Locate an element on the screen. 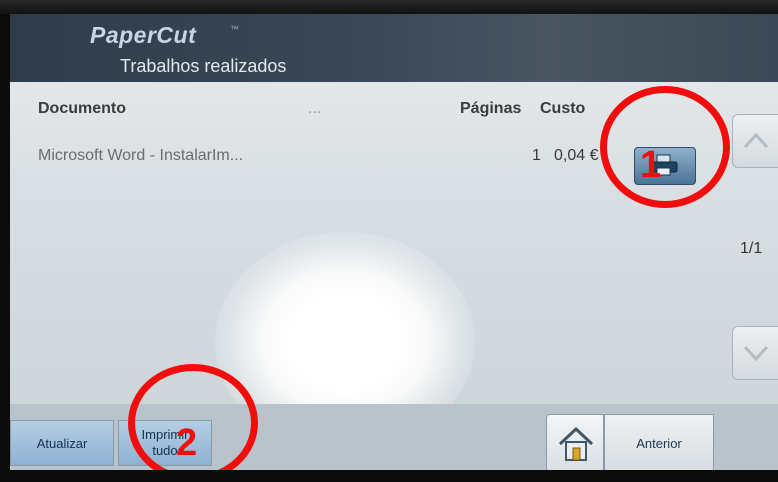  back-button-label: Anterior is located at coordinates (659, 443).